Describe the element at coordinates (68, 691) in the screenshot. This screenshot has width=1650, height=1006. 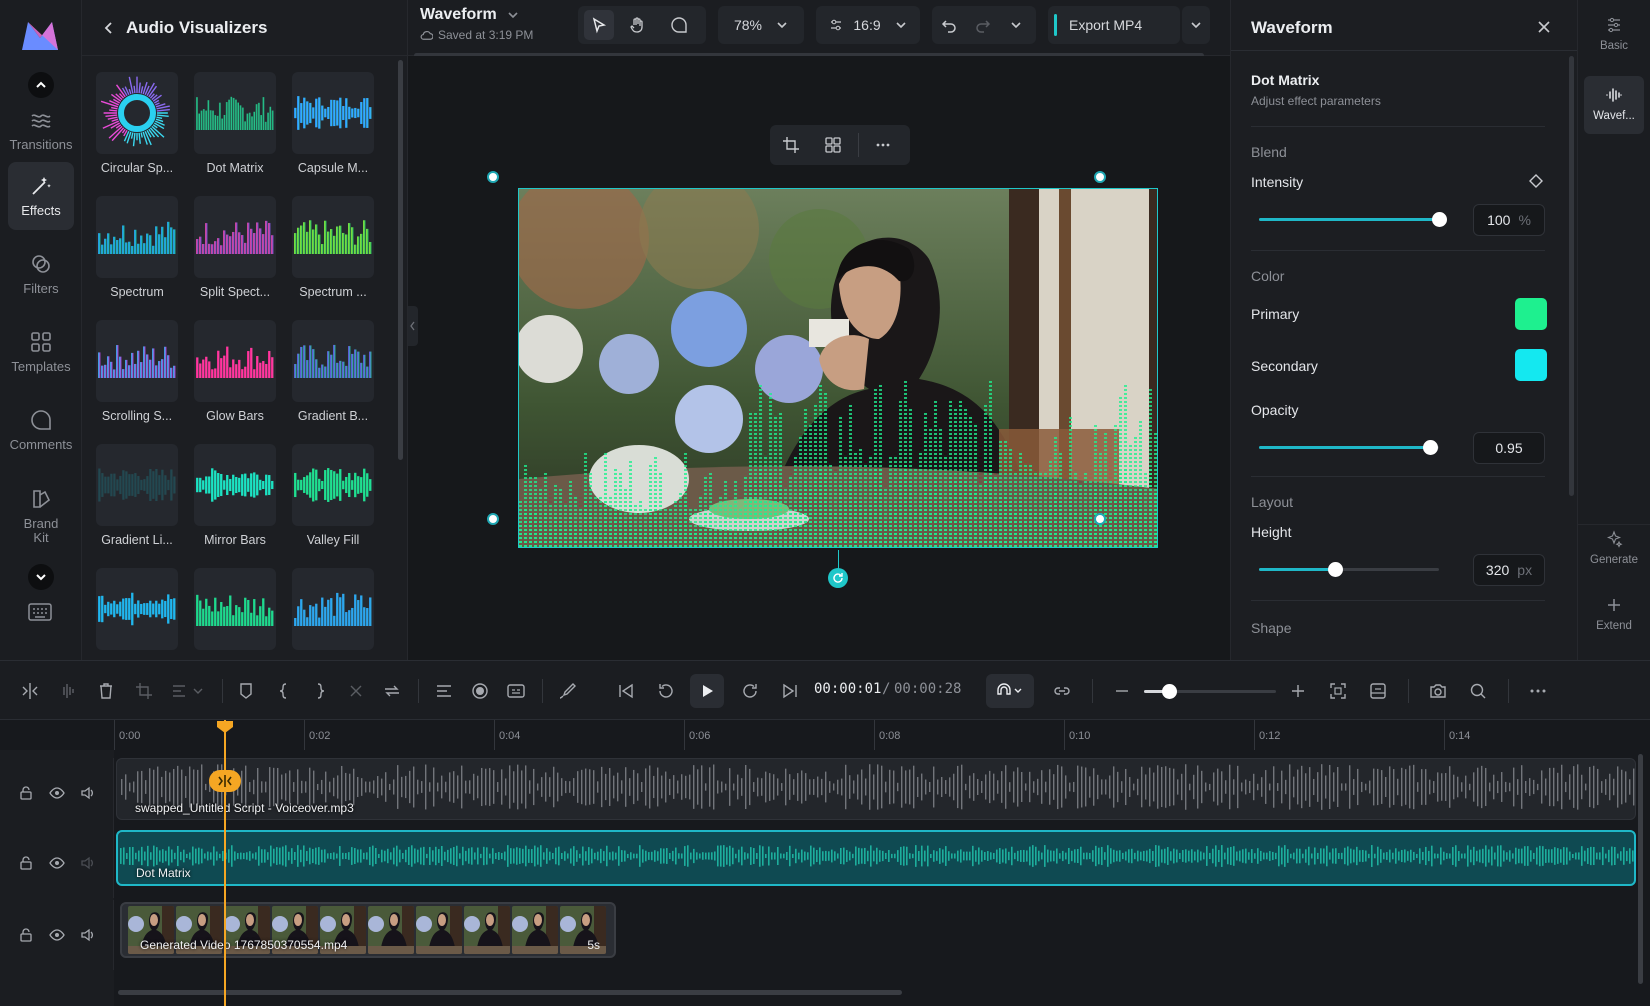
I see `audio-detach-button` at that location.